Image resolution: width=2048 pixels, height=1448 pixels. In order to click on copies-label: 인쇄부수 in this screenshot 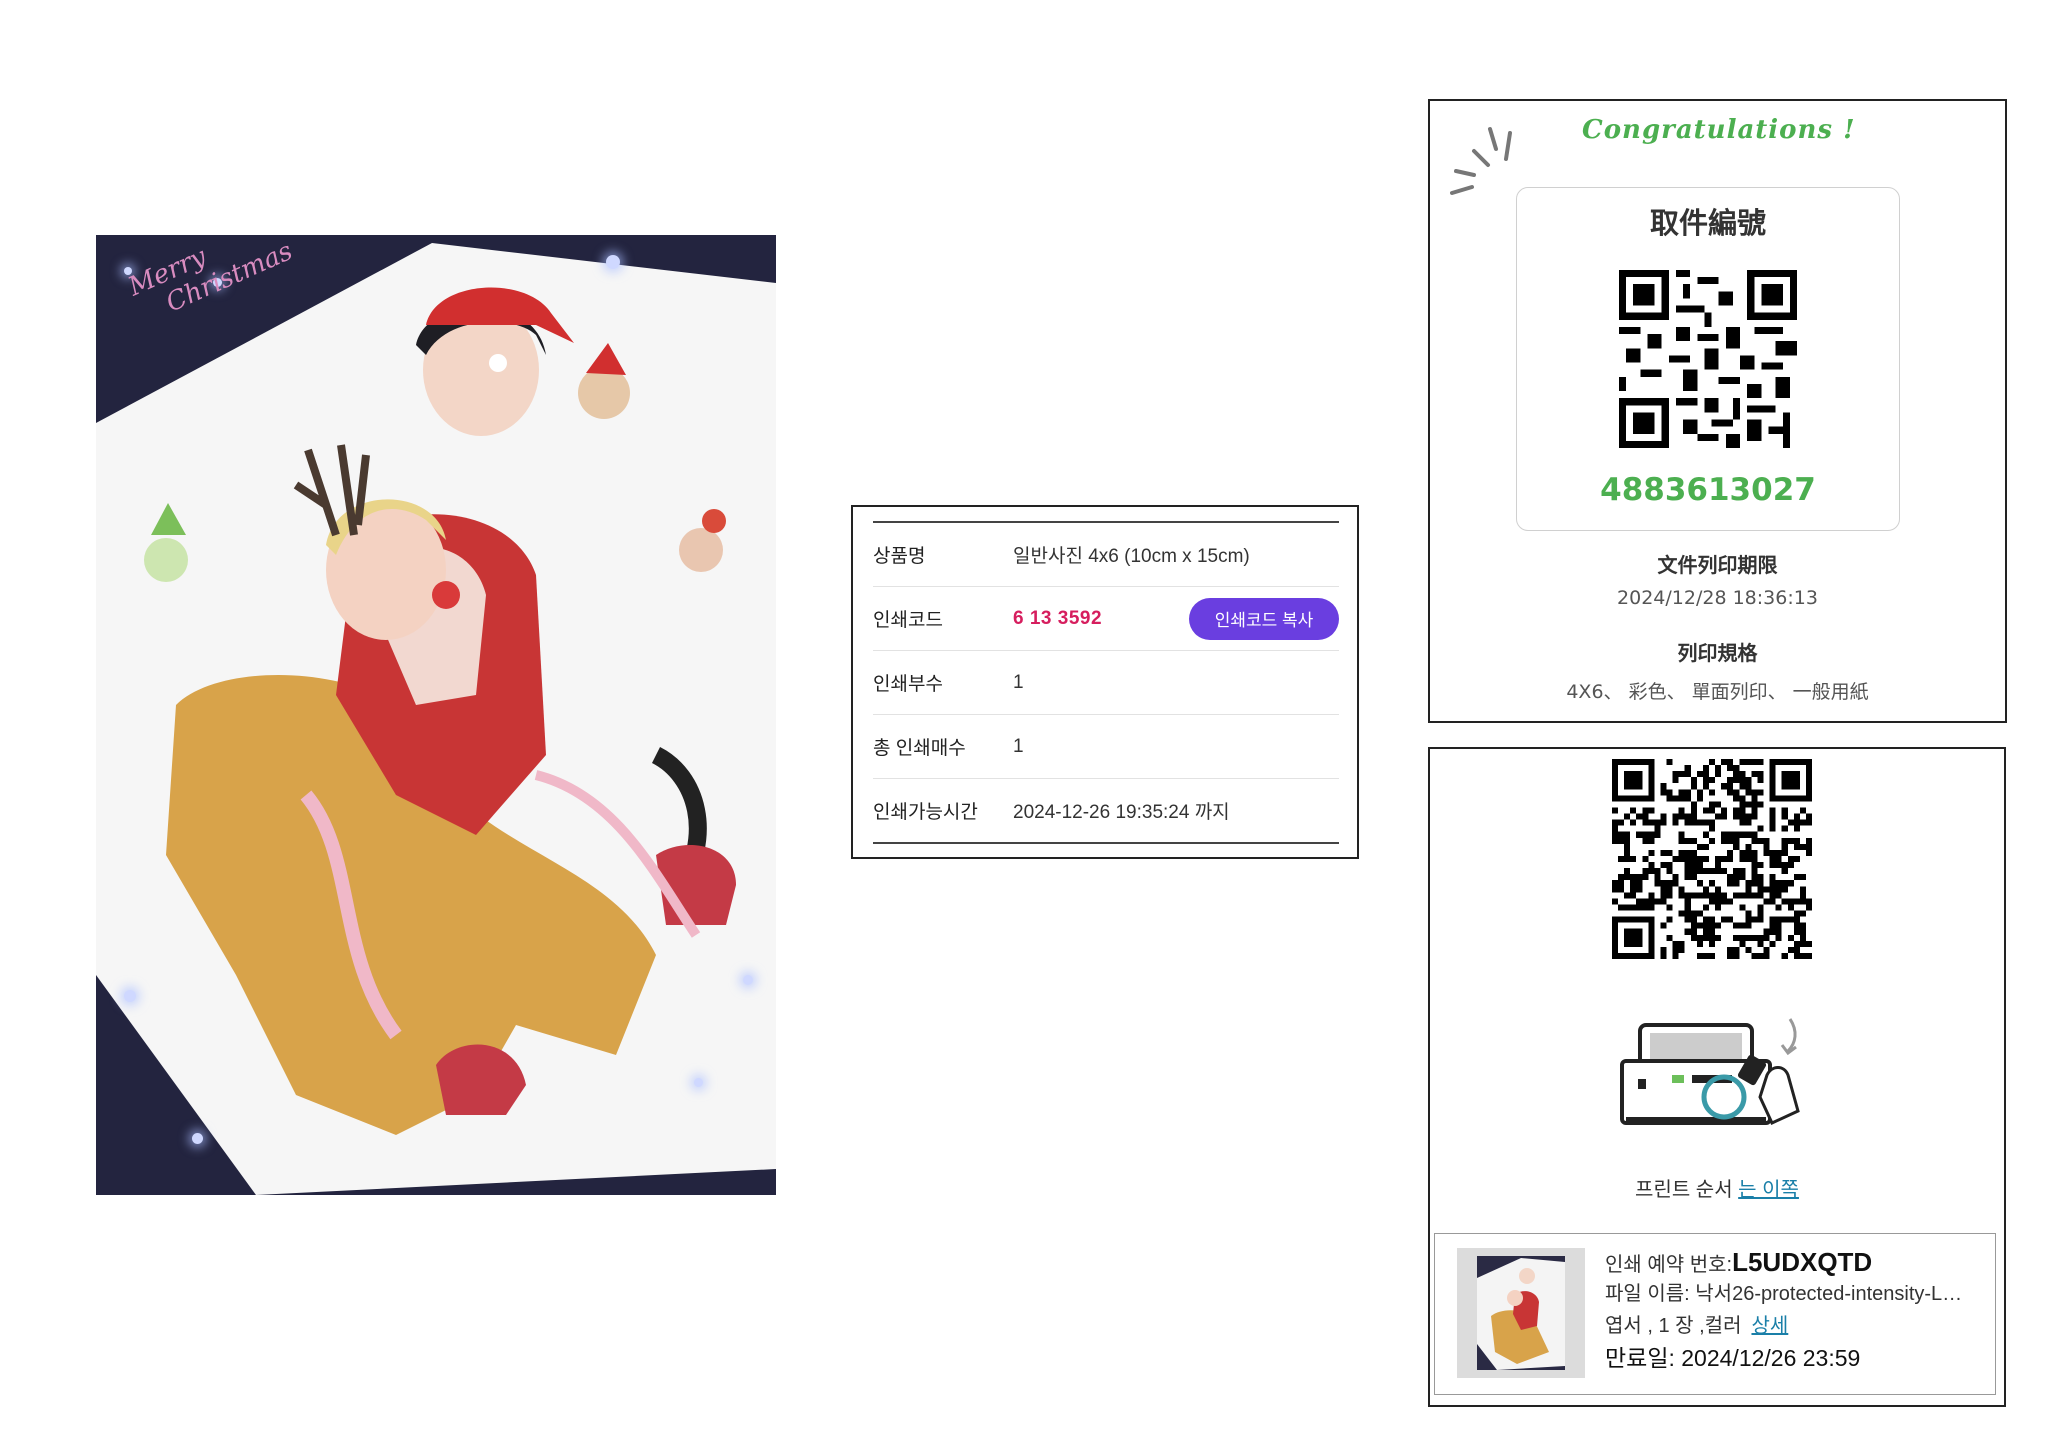, I will do `click(908, 684)`.